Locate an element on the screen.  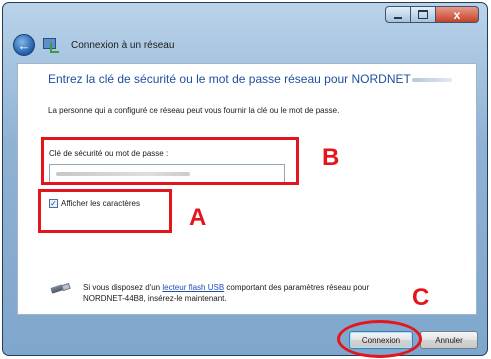
annotation-ellipse-c is located at coordinates (379, 339).